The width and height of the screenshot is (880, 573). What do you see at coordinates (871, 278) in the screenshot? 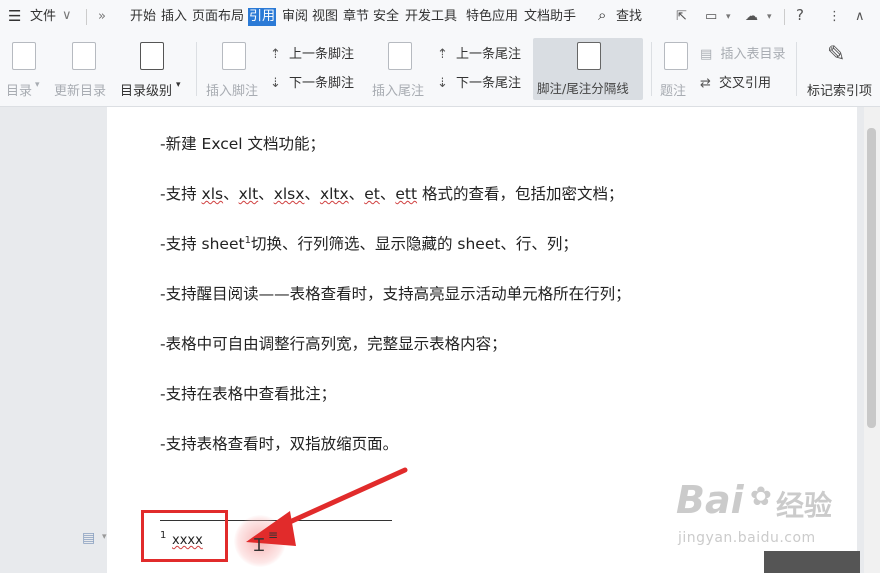
I see `scrollbar-thumb` at bounding box center [871, 278].